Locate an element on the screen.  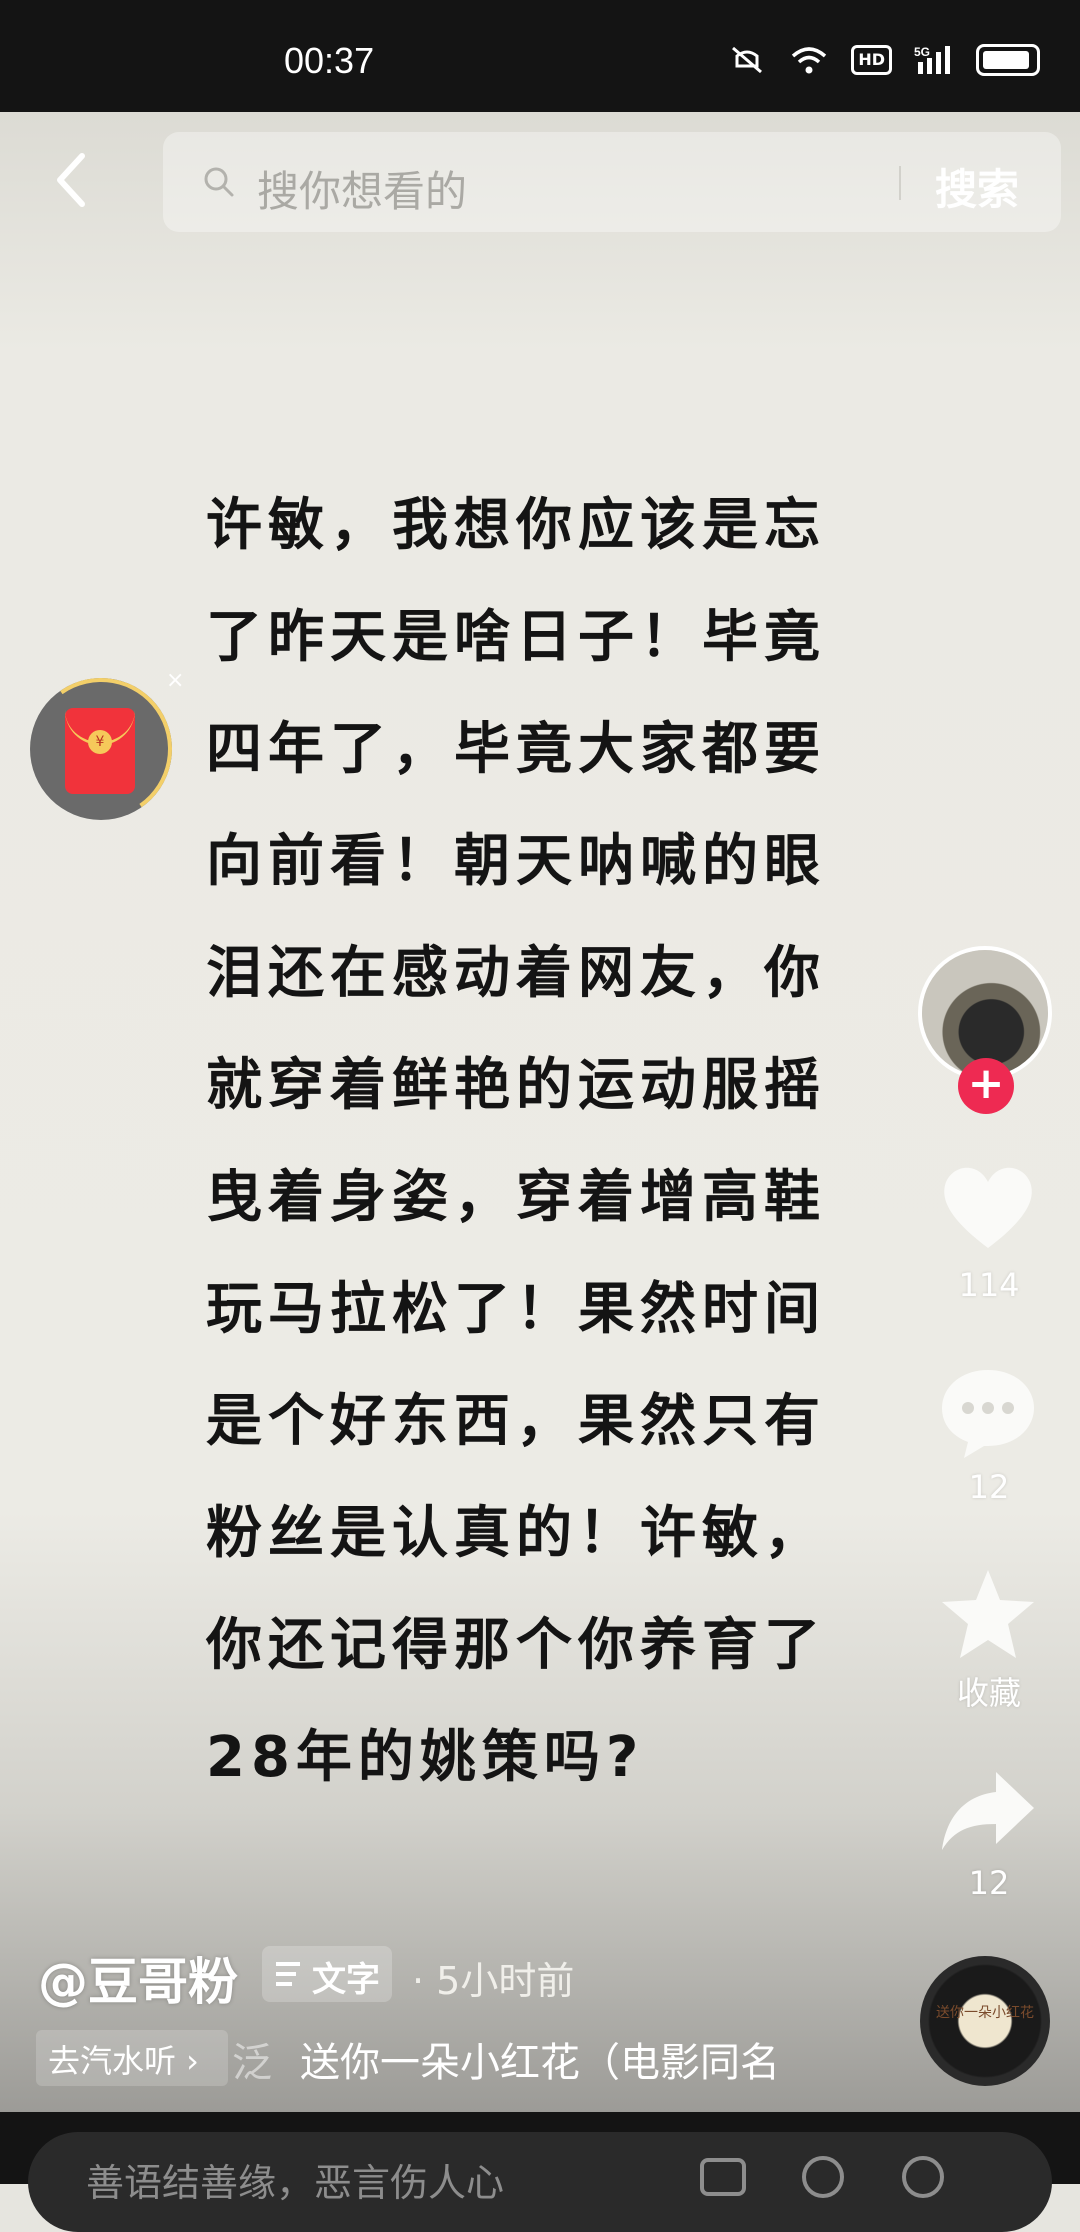
like-heart-icon is located at coordinates (988, 1208).